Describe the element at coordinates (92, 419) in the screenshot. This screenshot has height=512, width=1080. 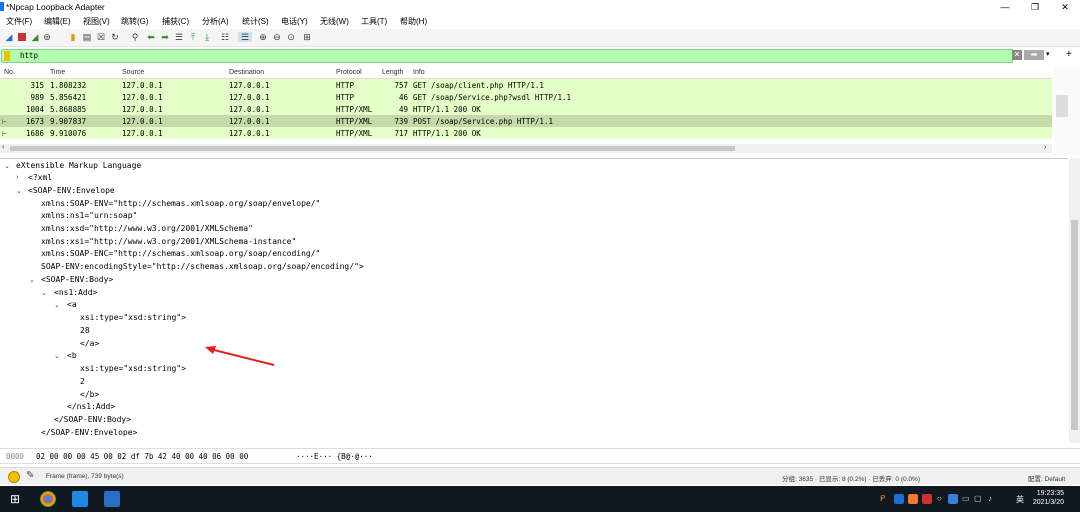
I see `tree-item: </SOAP-ENV:Body>` at that location.